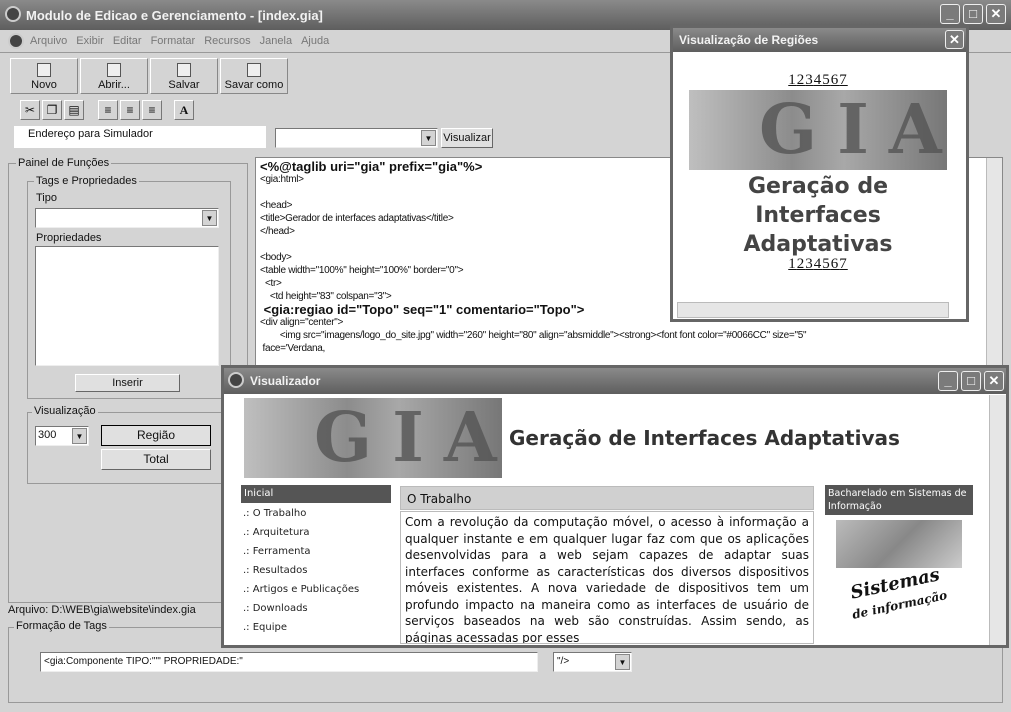 The width and height of the screenshot is (1011, 712). What do you see at coordinates (704, 438) in the screenshot?
I see `site-heading: Geração de Interfaces Adaptativas` at bounding box center [704, 438].